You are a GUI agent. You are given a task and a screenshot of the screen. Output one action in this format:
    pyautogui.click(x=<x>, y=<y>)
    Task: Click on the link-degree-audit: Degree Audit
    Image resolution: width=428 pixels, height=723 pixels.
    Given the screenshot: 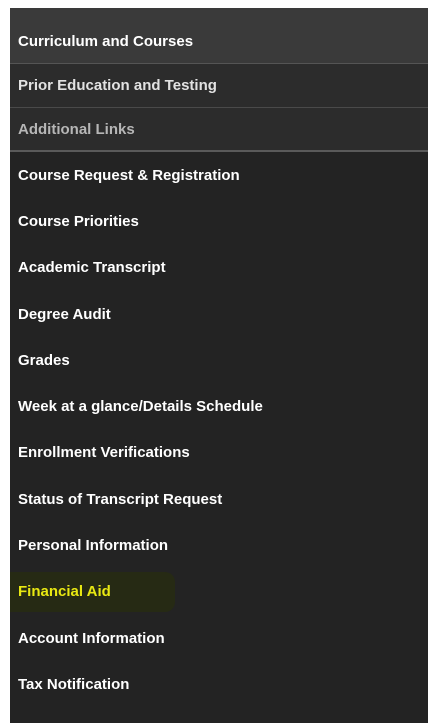 What is the action you would take?
    pyautogui.click(x=219, y=314)
    